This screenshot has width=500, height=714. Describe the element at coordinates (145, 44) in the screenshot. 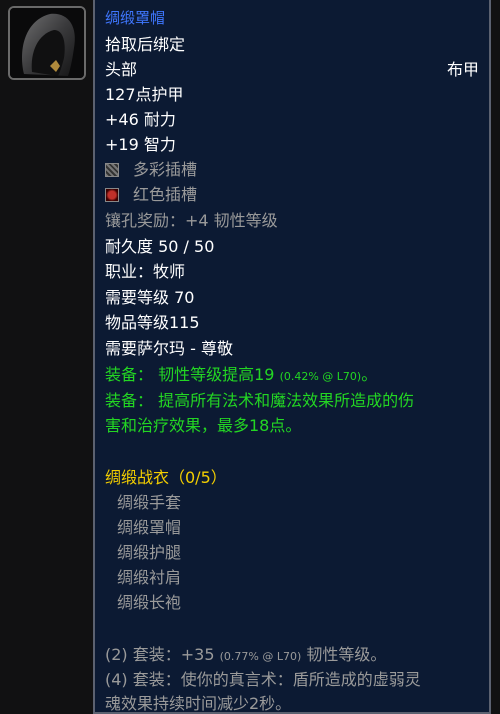

I see `bind-text: 拾取后绑定` at that location.